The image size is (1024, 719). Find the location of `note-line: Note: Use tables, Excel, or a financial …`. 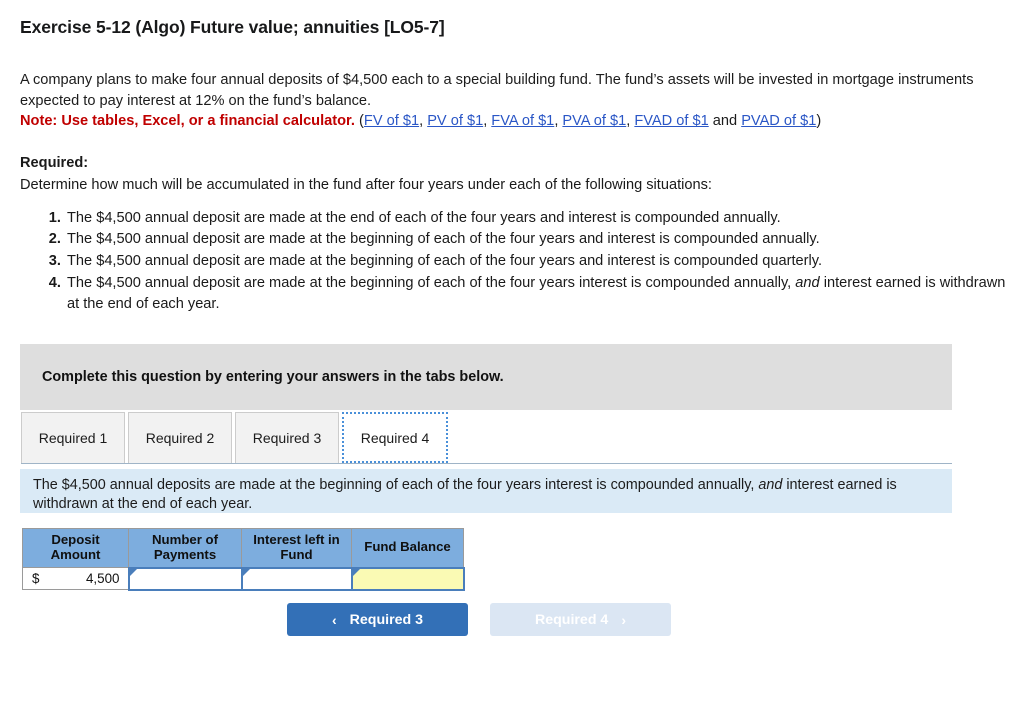

note-line: Note: Use tables, Excel, or a financial … is located at coordinates (504, 121).